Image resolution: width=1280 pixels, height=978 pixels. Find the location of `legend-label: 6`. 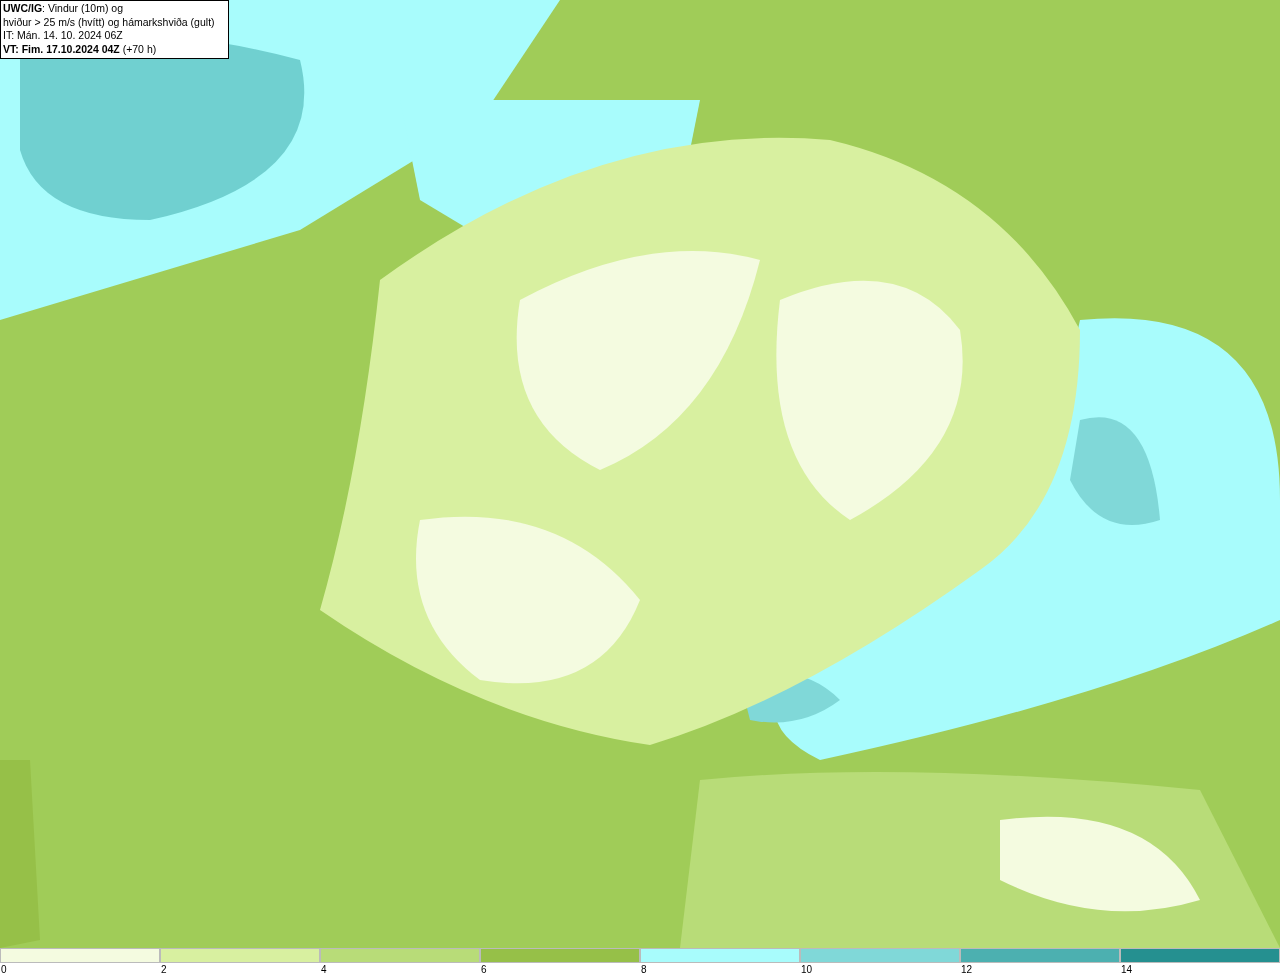

legend-label: 6 is located at coordinates (483, 970).